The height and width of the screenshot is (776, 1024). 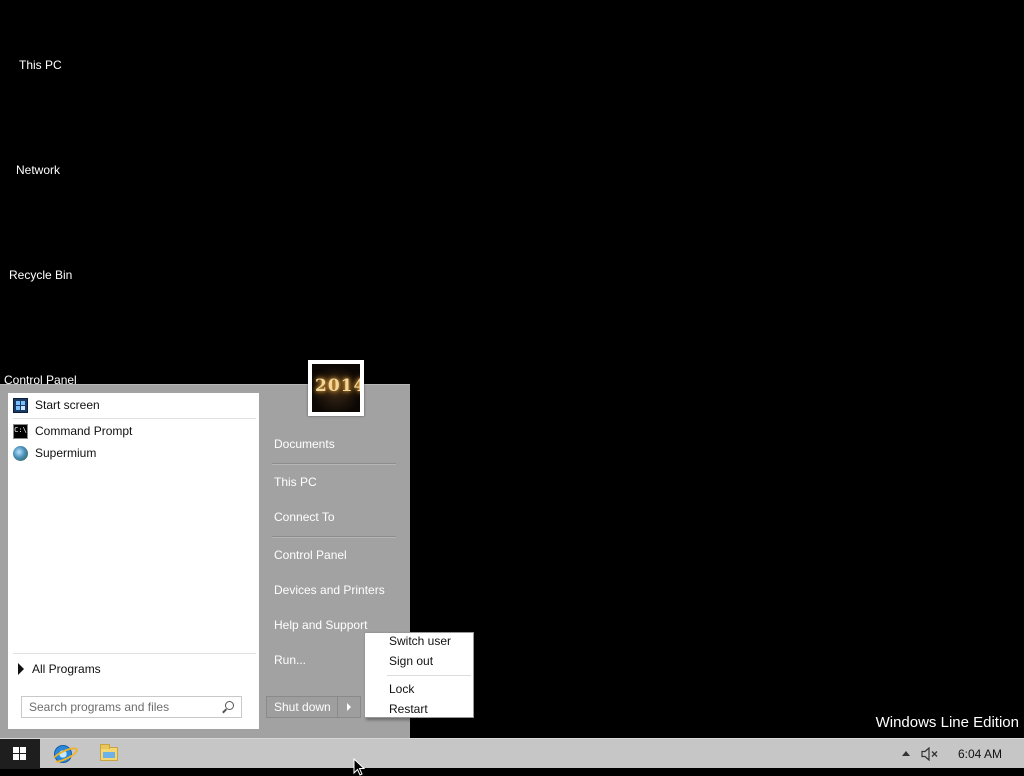 I want to click on taskbar-file-explorer, so click(x=109, y=754).